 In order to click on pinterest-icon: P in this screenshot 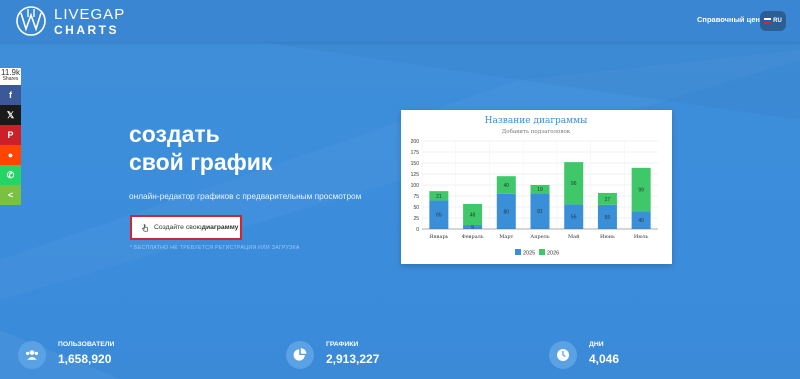, I will do `click(10, 135)`.